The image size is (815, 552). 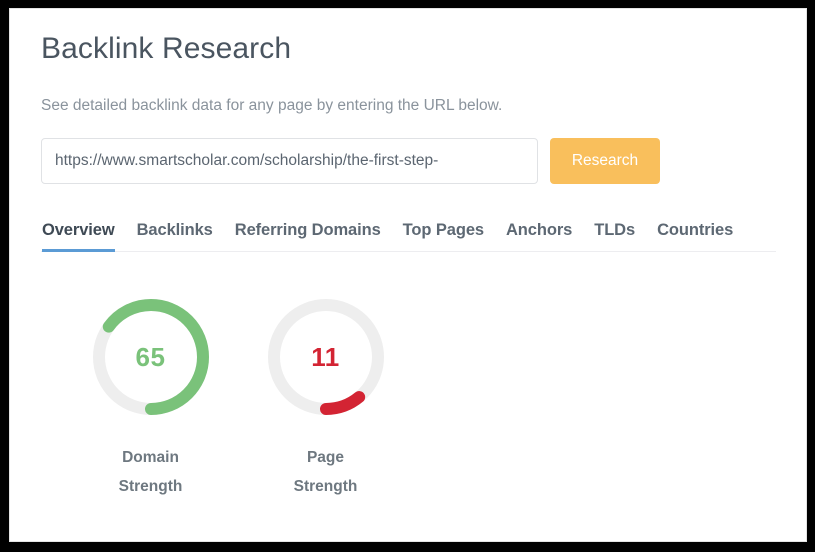 I want to click on tab-anchors: Anchors, so click(x=539, y=236).